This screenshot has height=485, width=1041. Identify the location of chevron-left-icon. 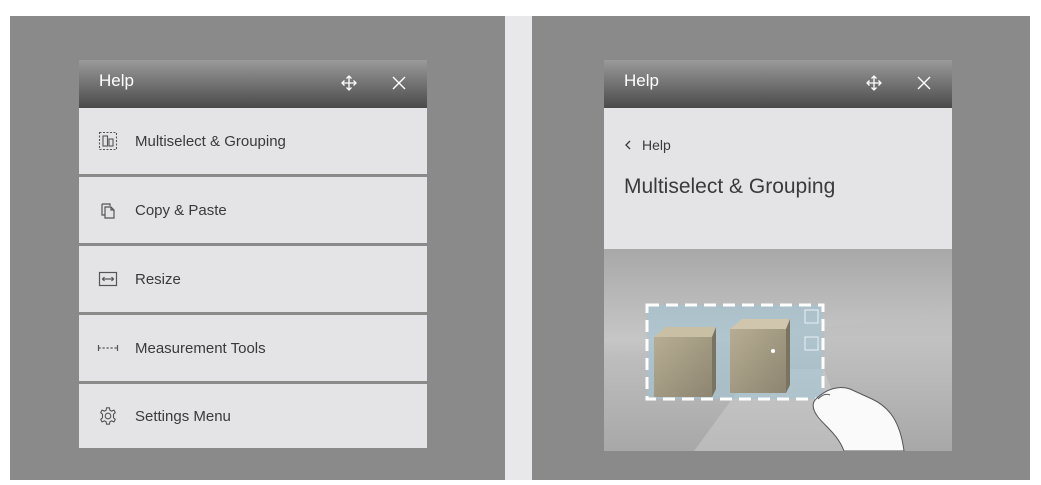
(628, 145).